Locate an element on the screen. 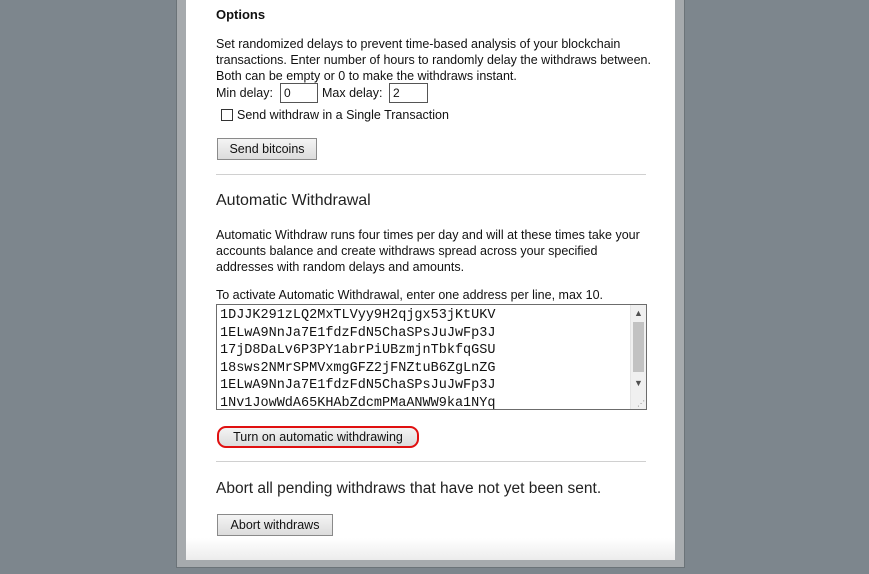 The width and height of the screenshot is (869, 574). single-transaction-label: Send withdraw in a Single Transaction is located at coordinates (343, 115).